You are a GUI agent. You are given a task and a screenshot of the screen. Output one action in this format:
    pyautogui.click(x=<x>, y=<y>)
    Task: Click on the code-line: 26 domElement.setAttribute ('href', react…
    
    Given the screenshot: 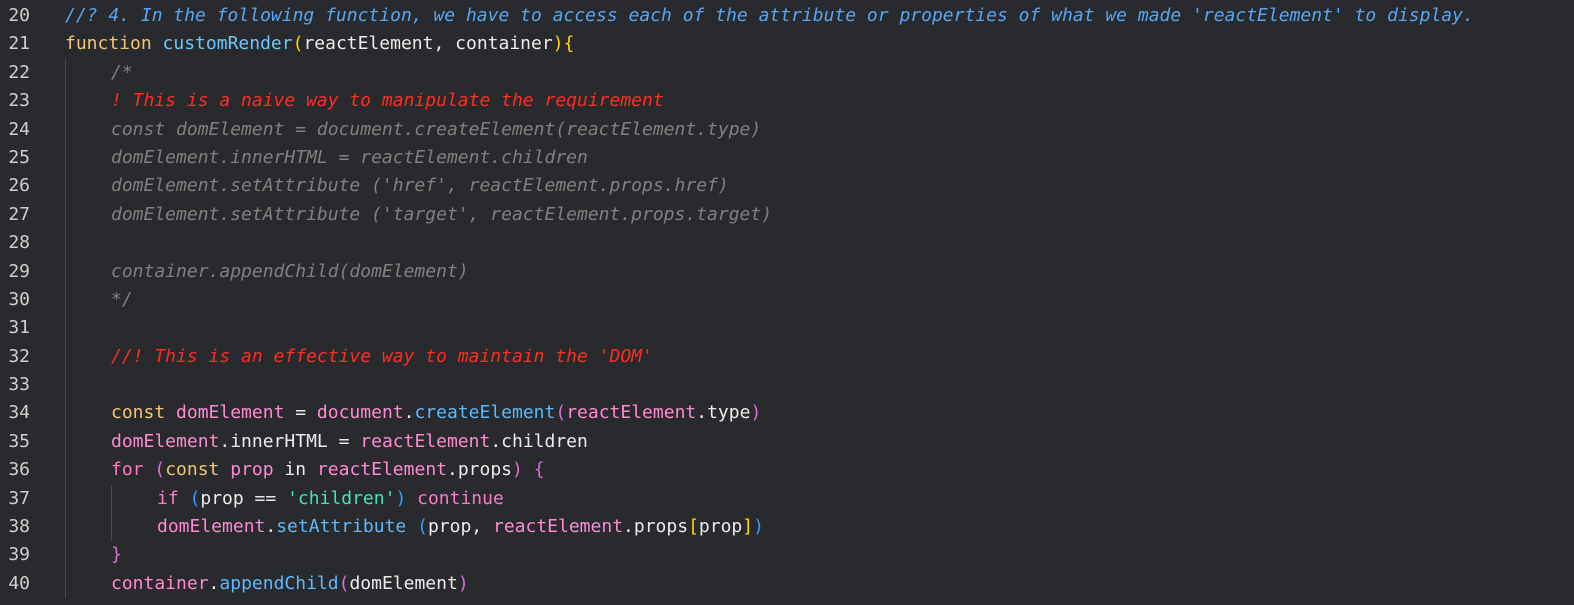 What is the action you would take?
    pyautogui.click(x=787, y=186)
    